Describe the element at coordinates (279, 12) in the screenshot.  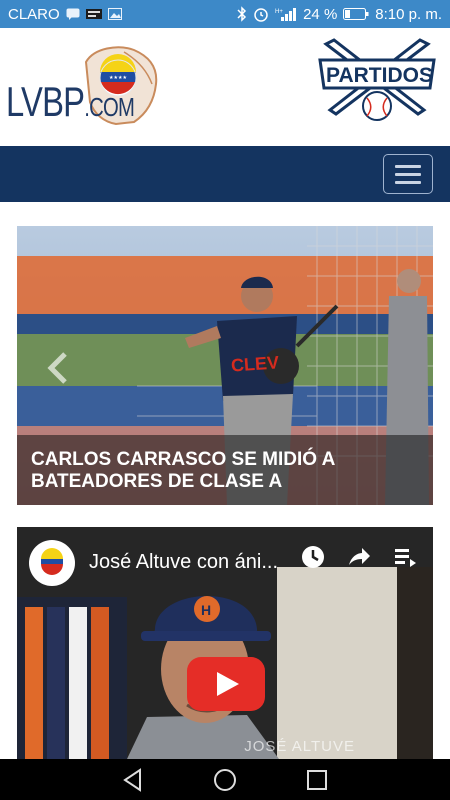
I see `svg-text: H+` at that location.